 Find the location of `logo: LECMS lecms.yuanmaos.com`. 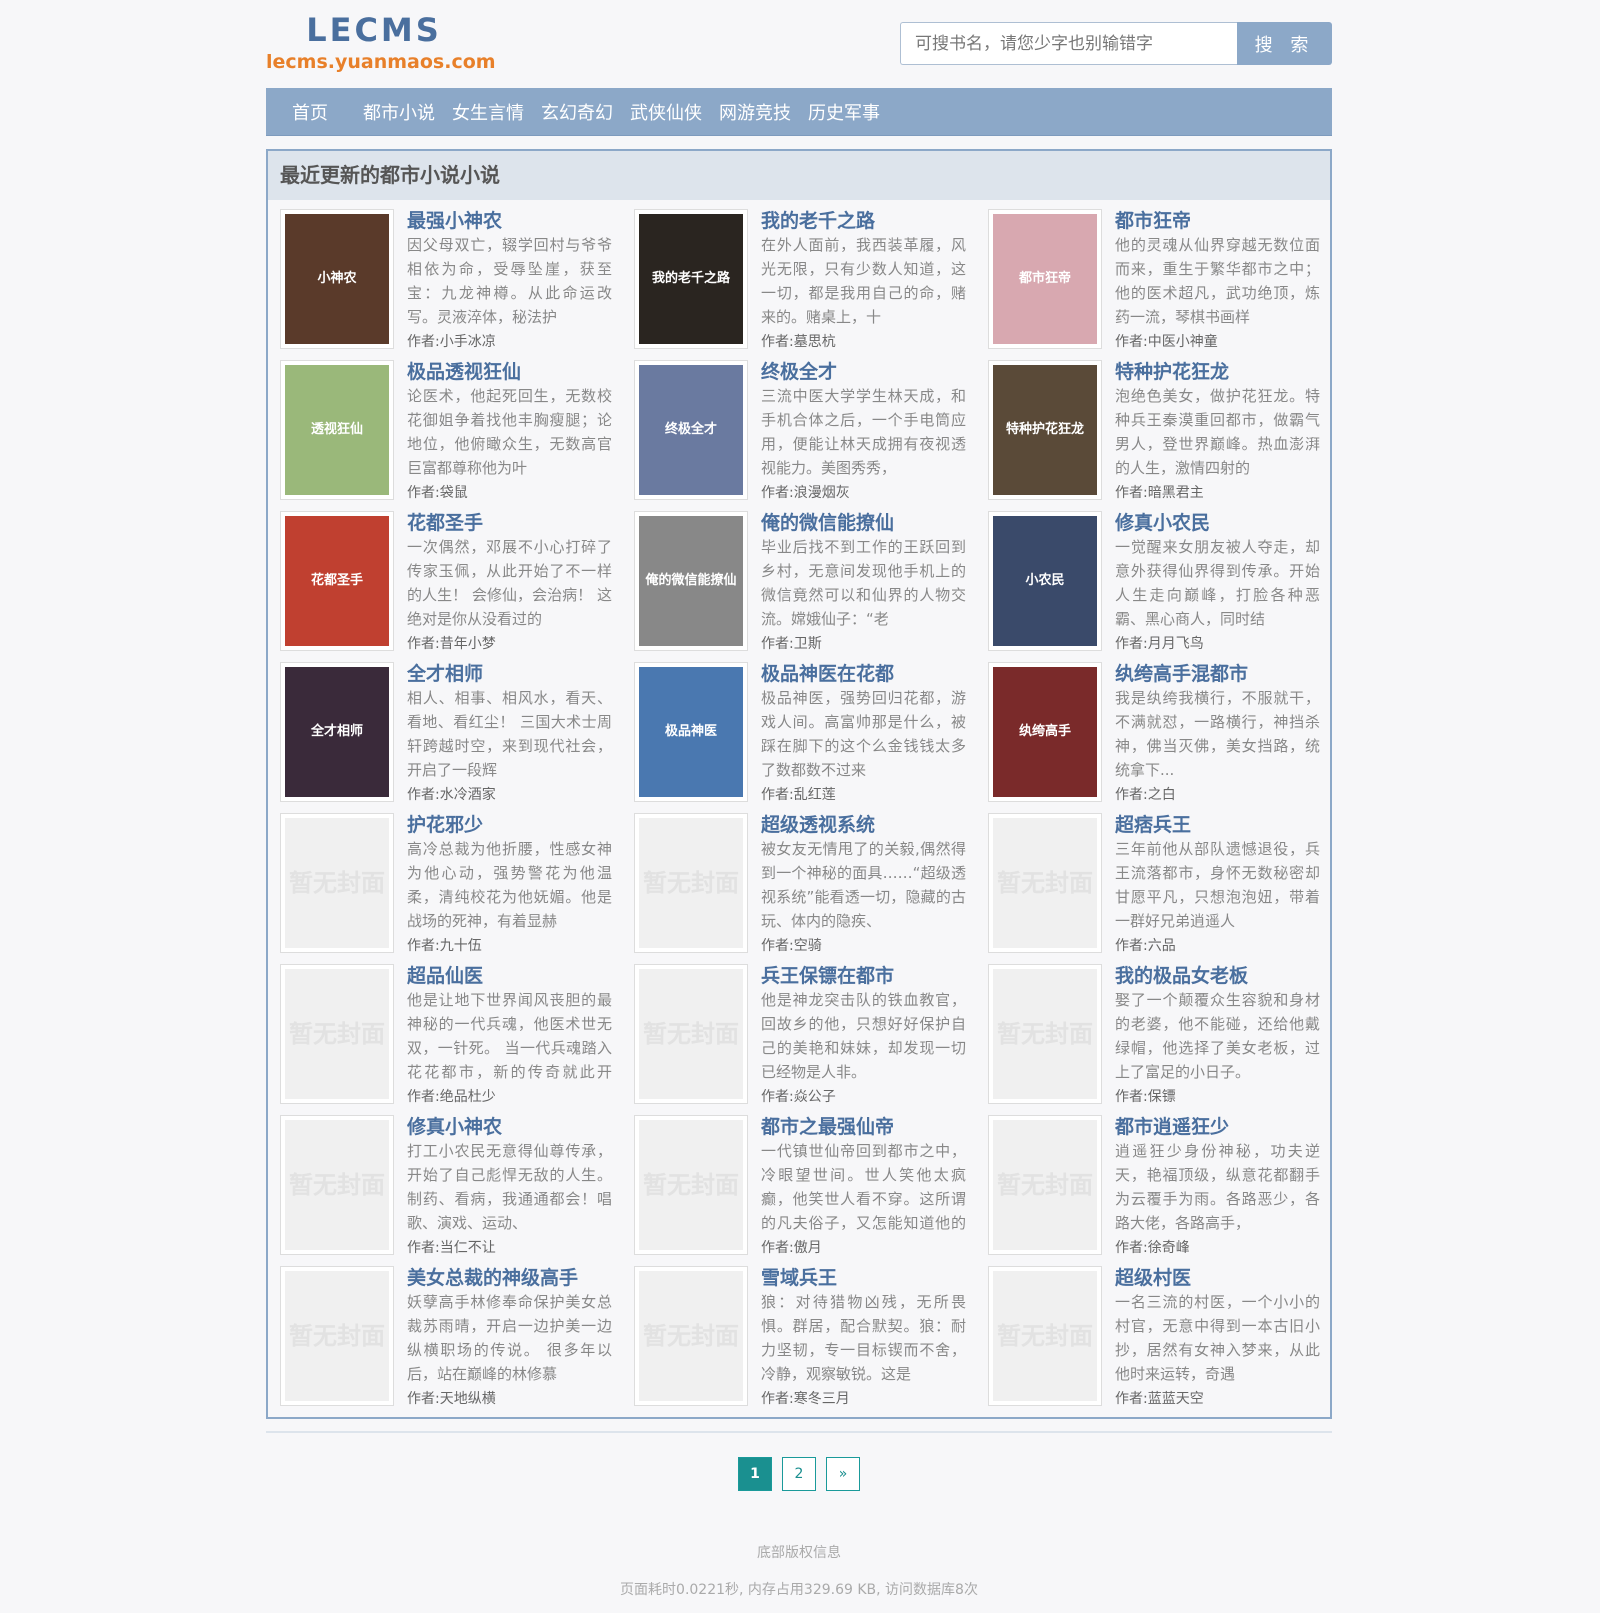

logo: LECMS lecms.yuanmaos.com is located at coordinates (381, 42).